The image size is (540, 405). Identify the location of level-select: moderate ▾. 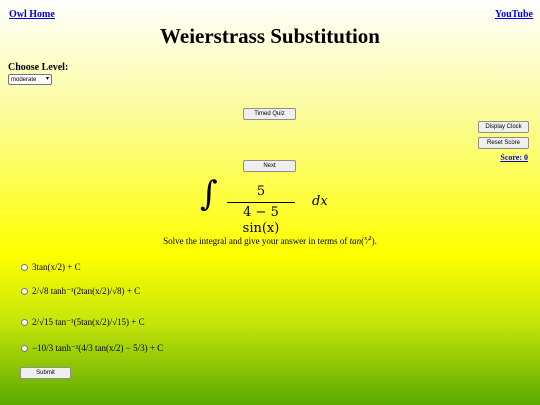
(30, 79).